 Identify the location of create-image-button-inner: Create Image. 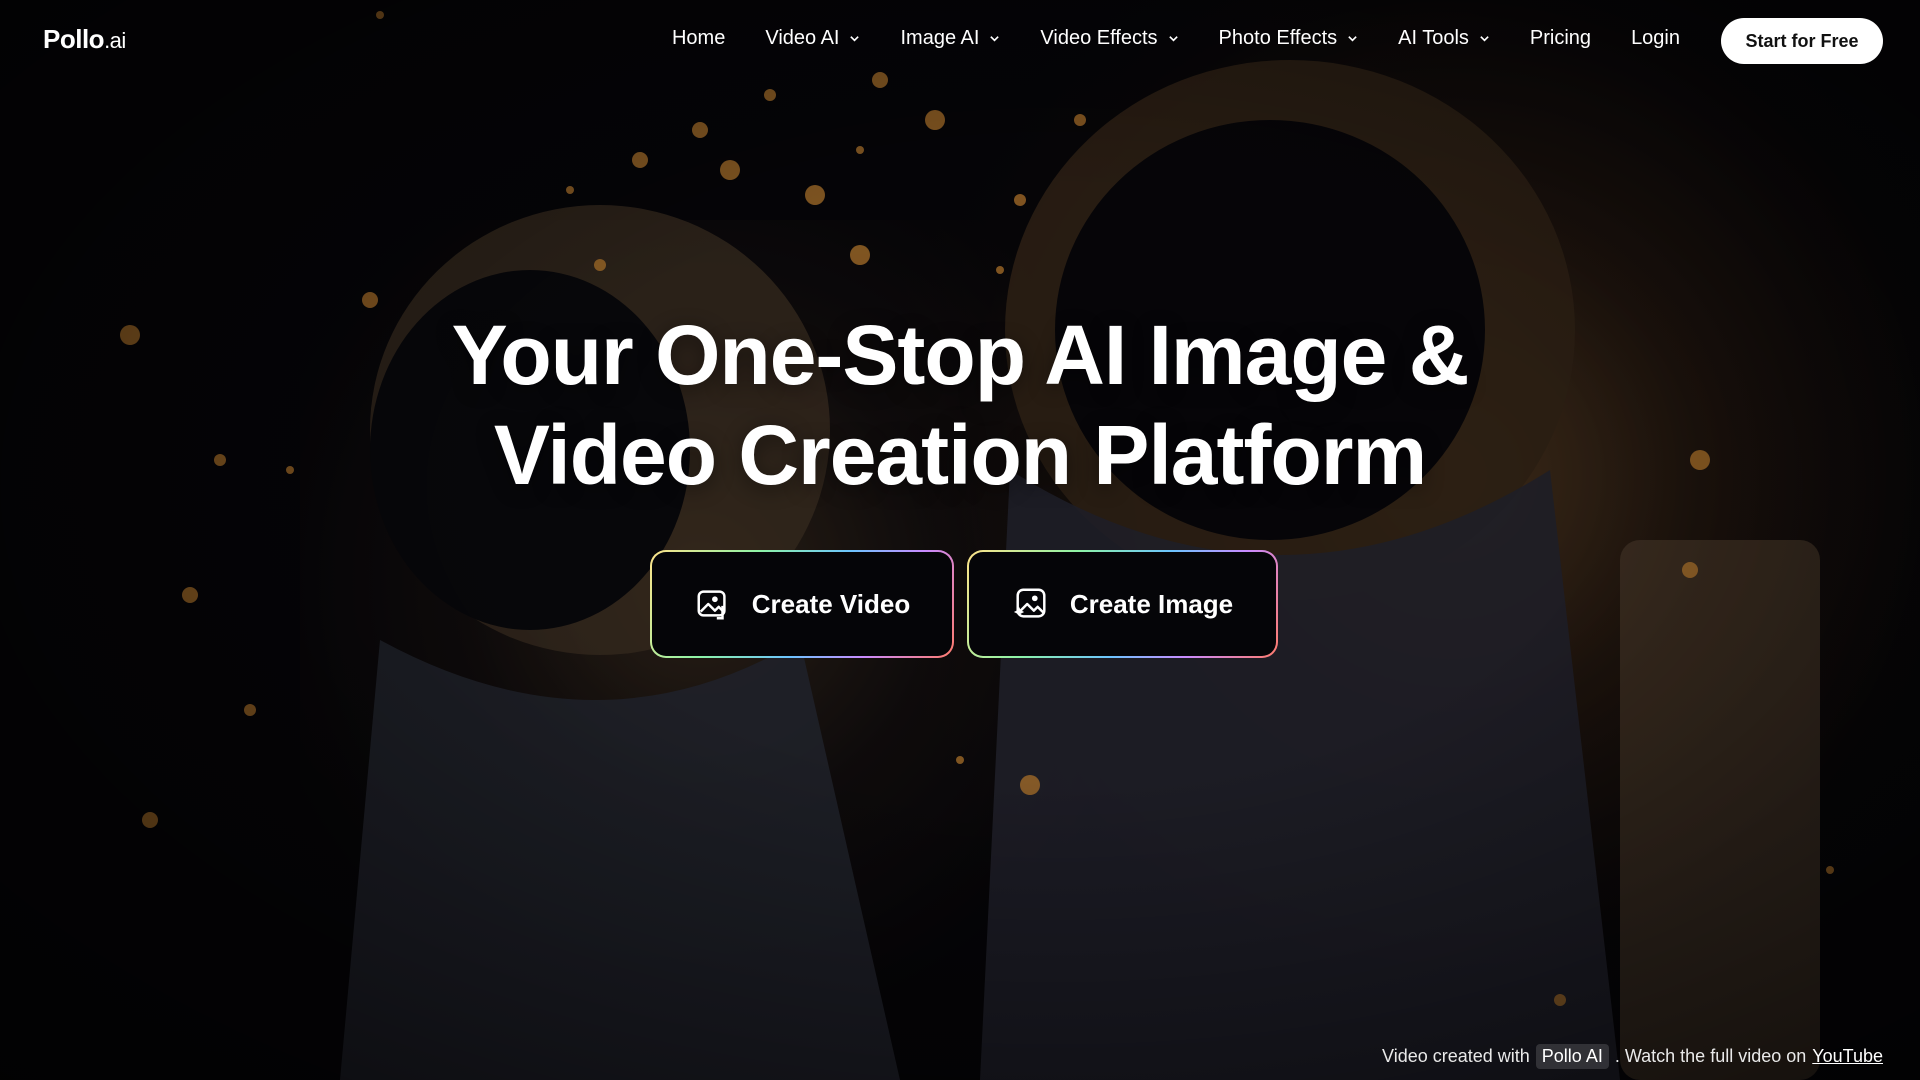
(1122, 604).